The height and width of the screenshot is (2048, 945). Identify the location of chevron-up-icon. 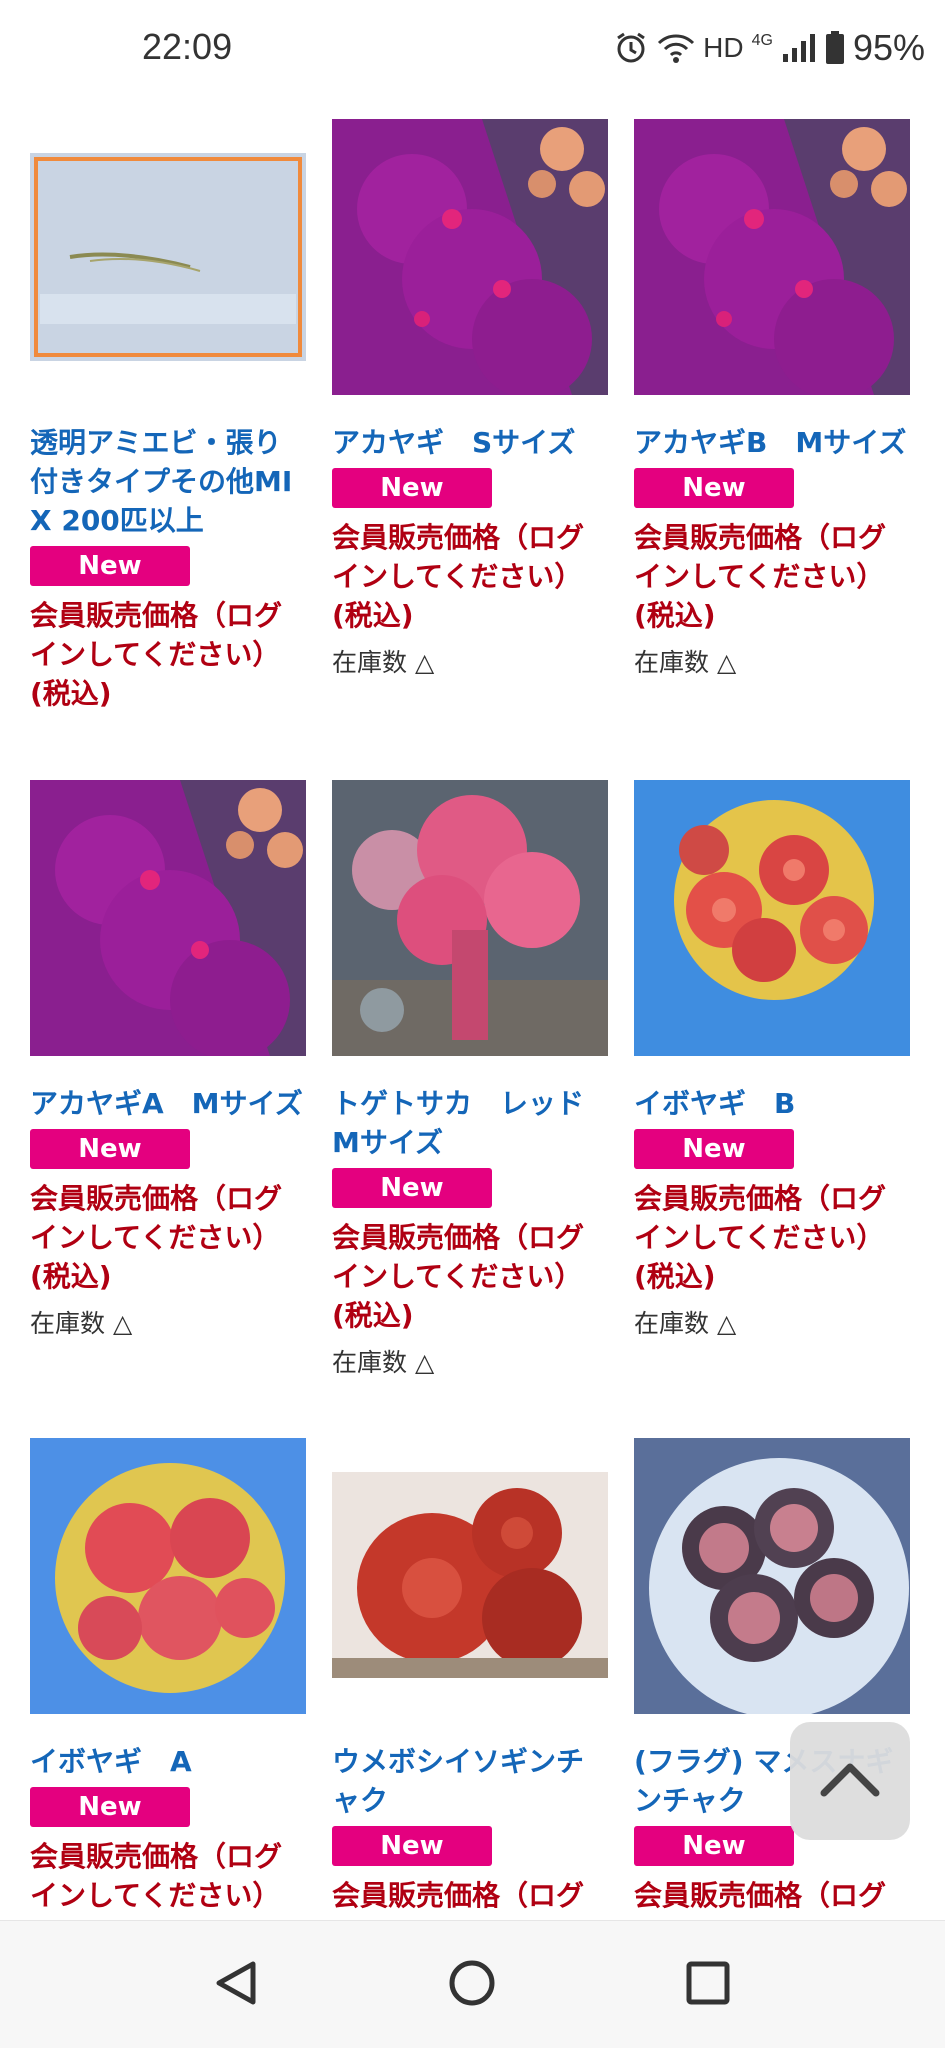
(850, 1781).